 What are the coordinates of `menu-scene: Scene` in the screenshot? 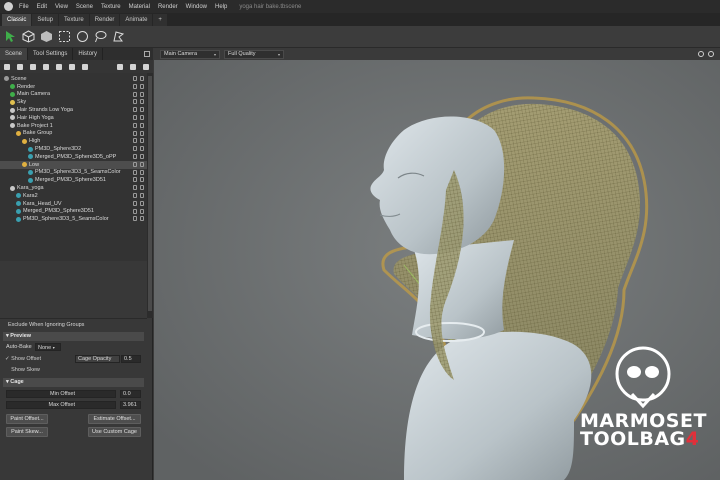 It's located at (84, 7).